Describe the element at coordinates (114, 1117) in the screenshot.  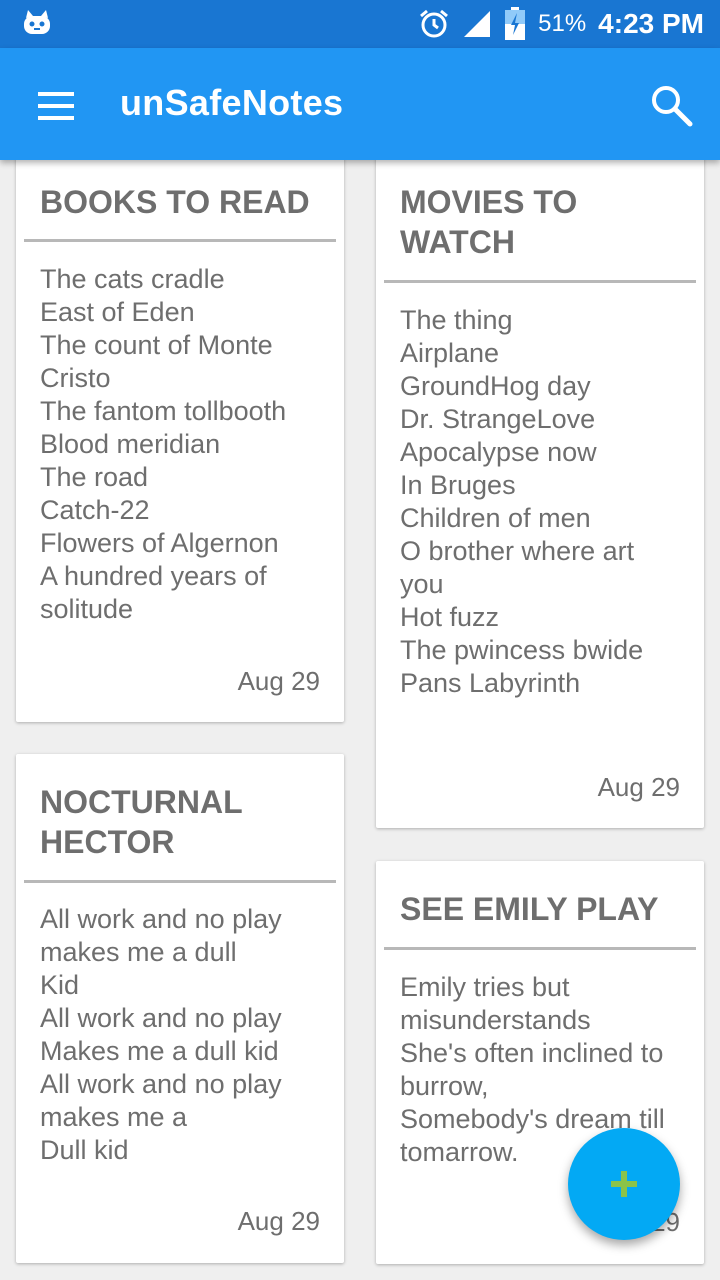
I see `note-line: makes me a` at that location.